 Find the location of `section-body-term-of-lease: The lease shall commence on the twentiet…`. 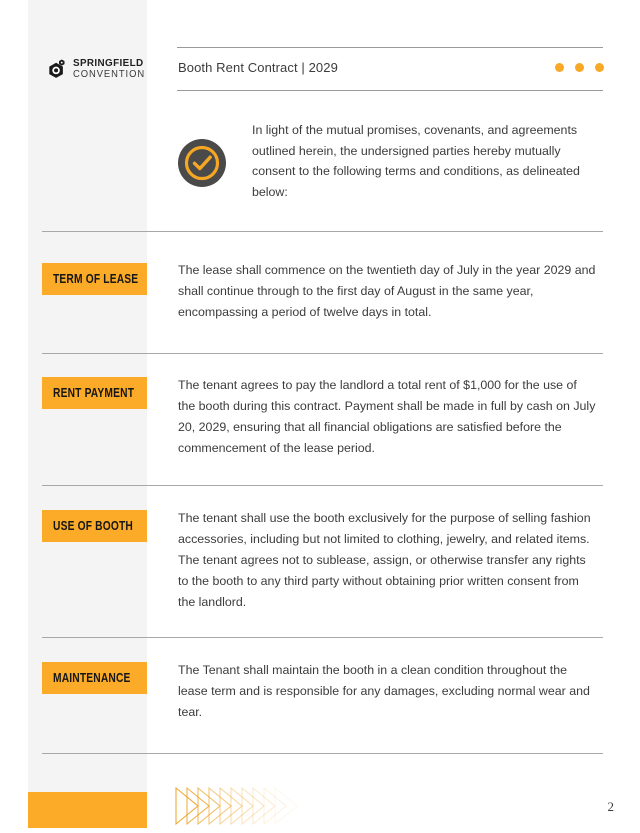

section-body-term-of-lease: The lease shall commence on the twentiet… is located at coordinates (387, 291).